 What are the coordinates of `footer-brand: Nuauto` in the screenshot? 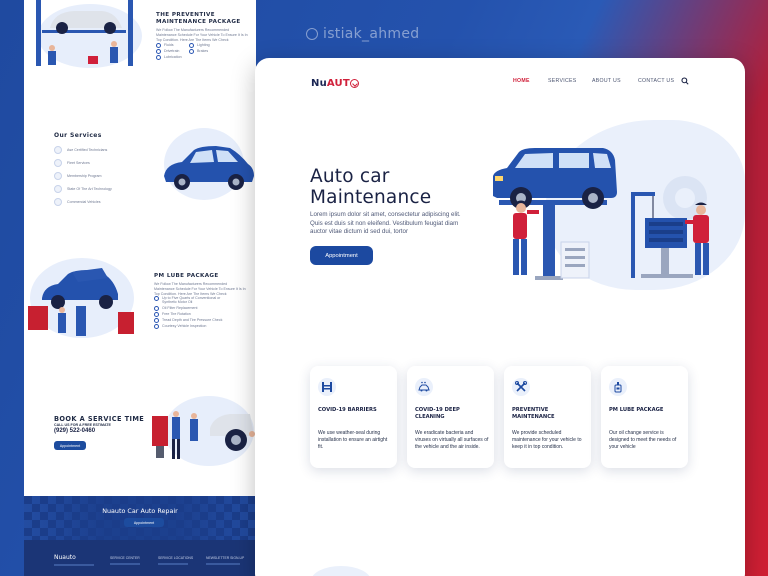 It's located at (65, 557).